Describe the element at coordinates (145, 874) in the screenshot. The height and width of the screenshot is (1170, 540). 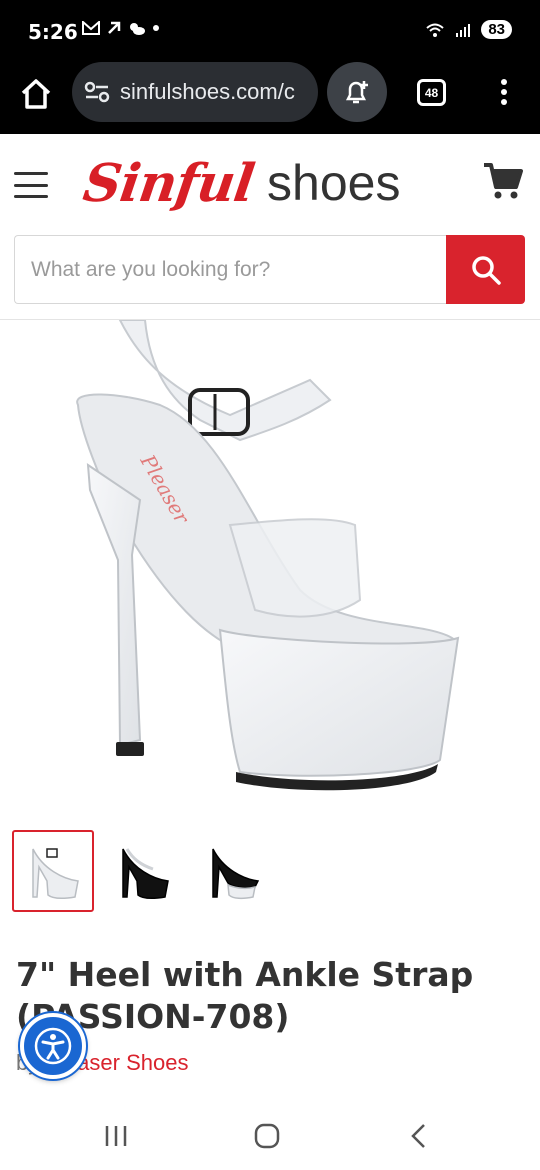
I see `thumb-shoe-black` at that location.